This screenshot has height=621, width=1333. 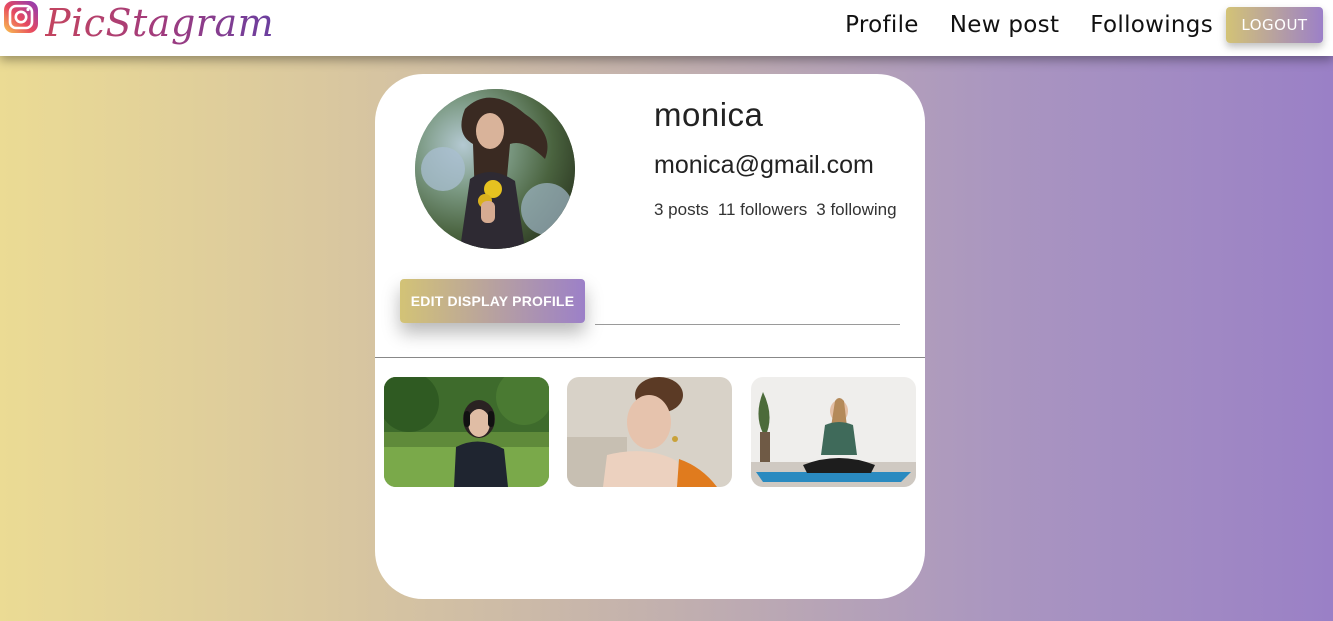 I want to click on section-divider, so click(x=650, y=357).